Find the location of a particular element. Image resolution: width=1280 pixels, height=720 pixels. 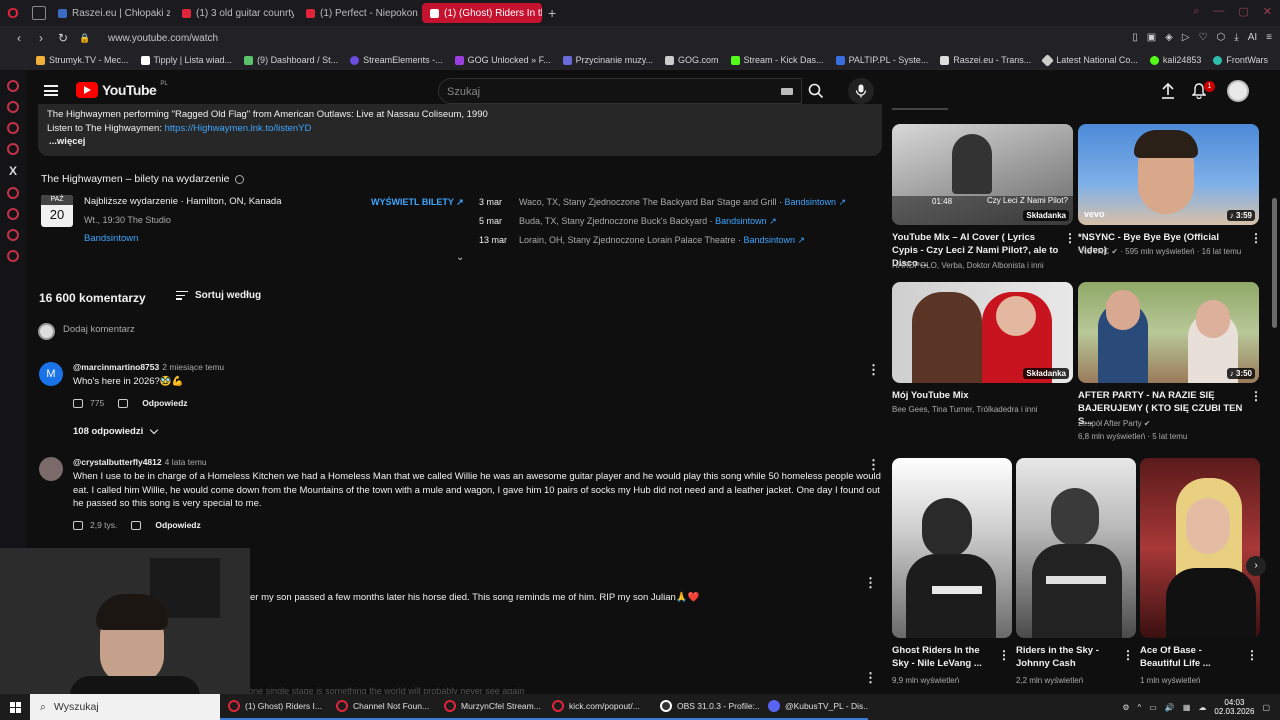

pinboard-icon is located at coordinates (13, 107).